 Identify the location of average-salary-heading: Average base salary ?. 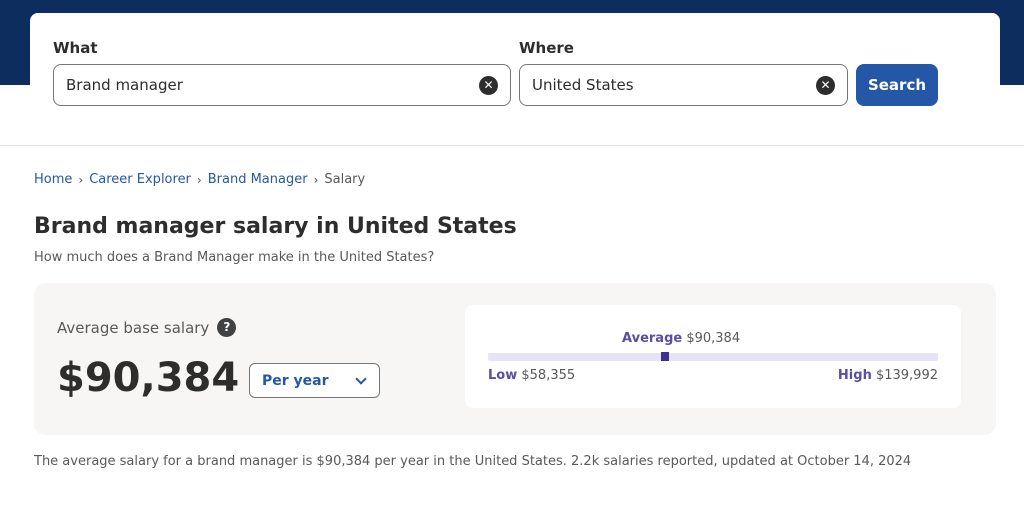
(147, 327).